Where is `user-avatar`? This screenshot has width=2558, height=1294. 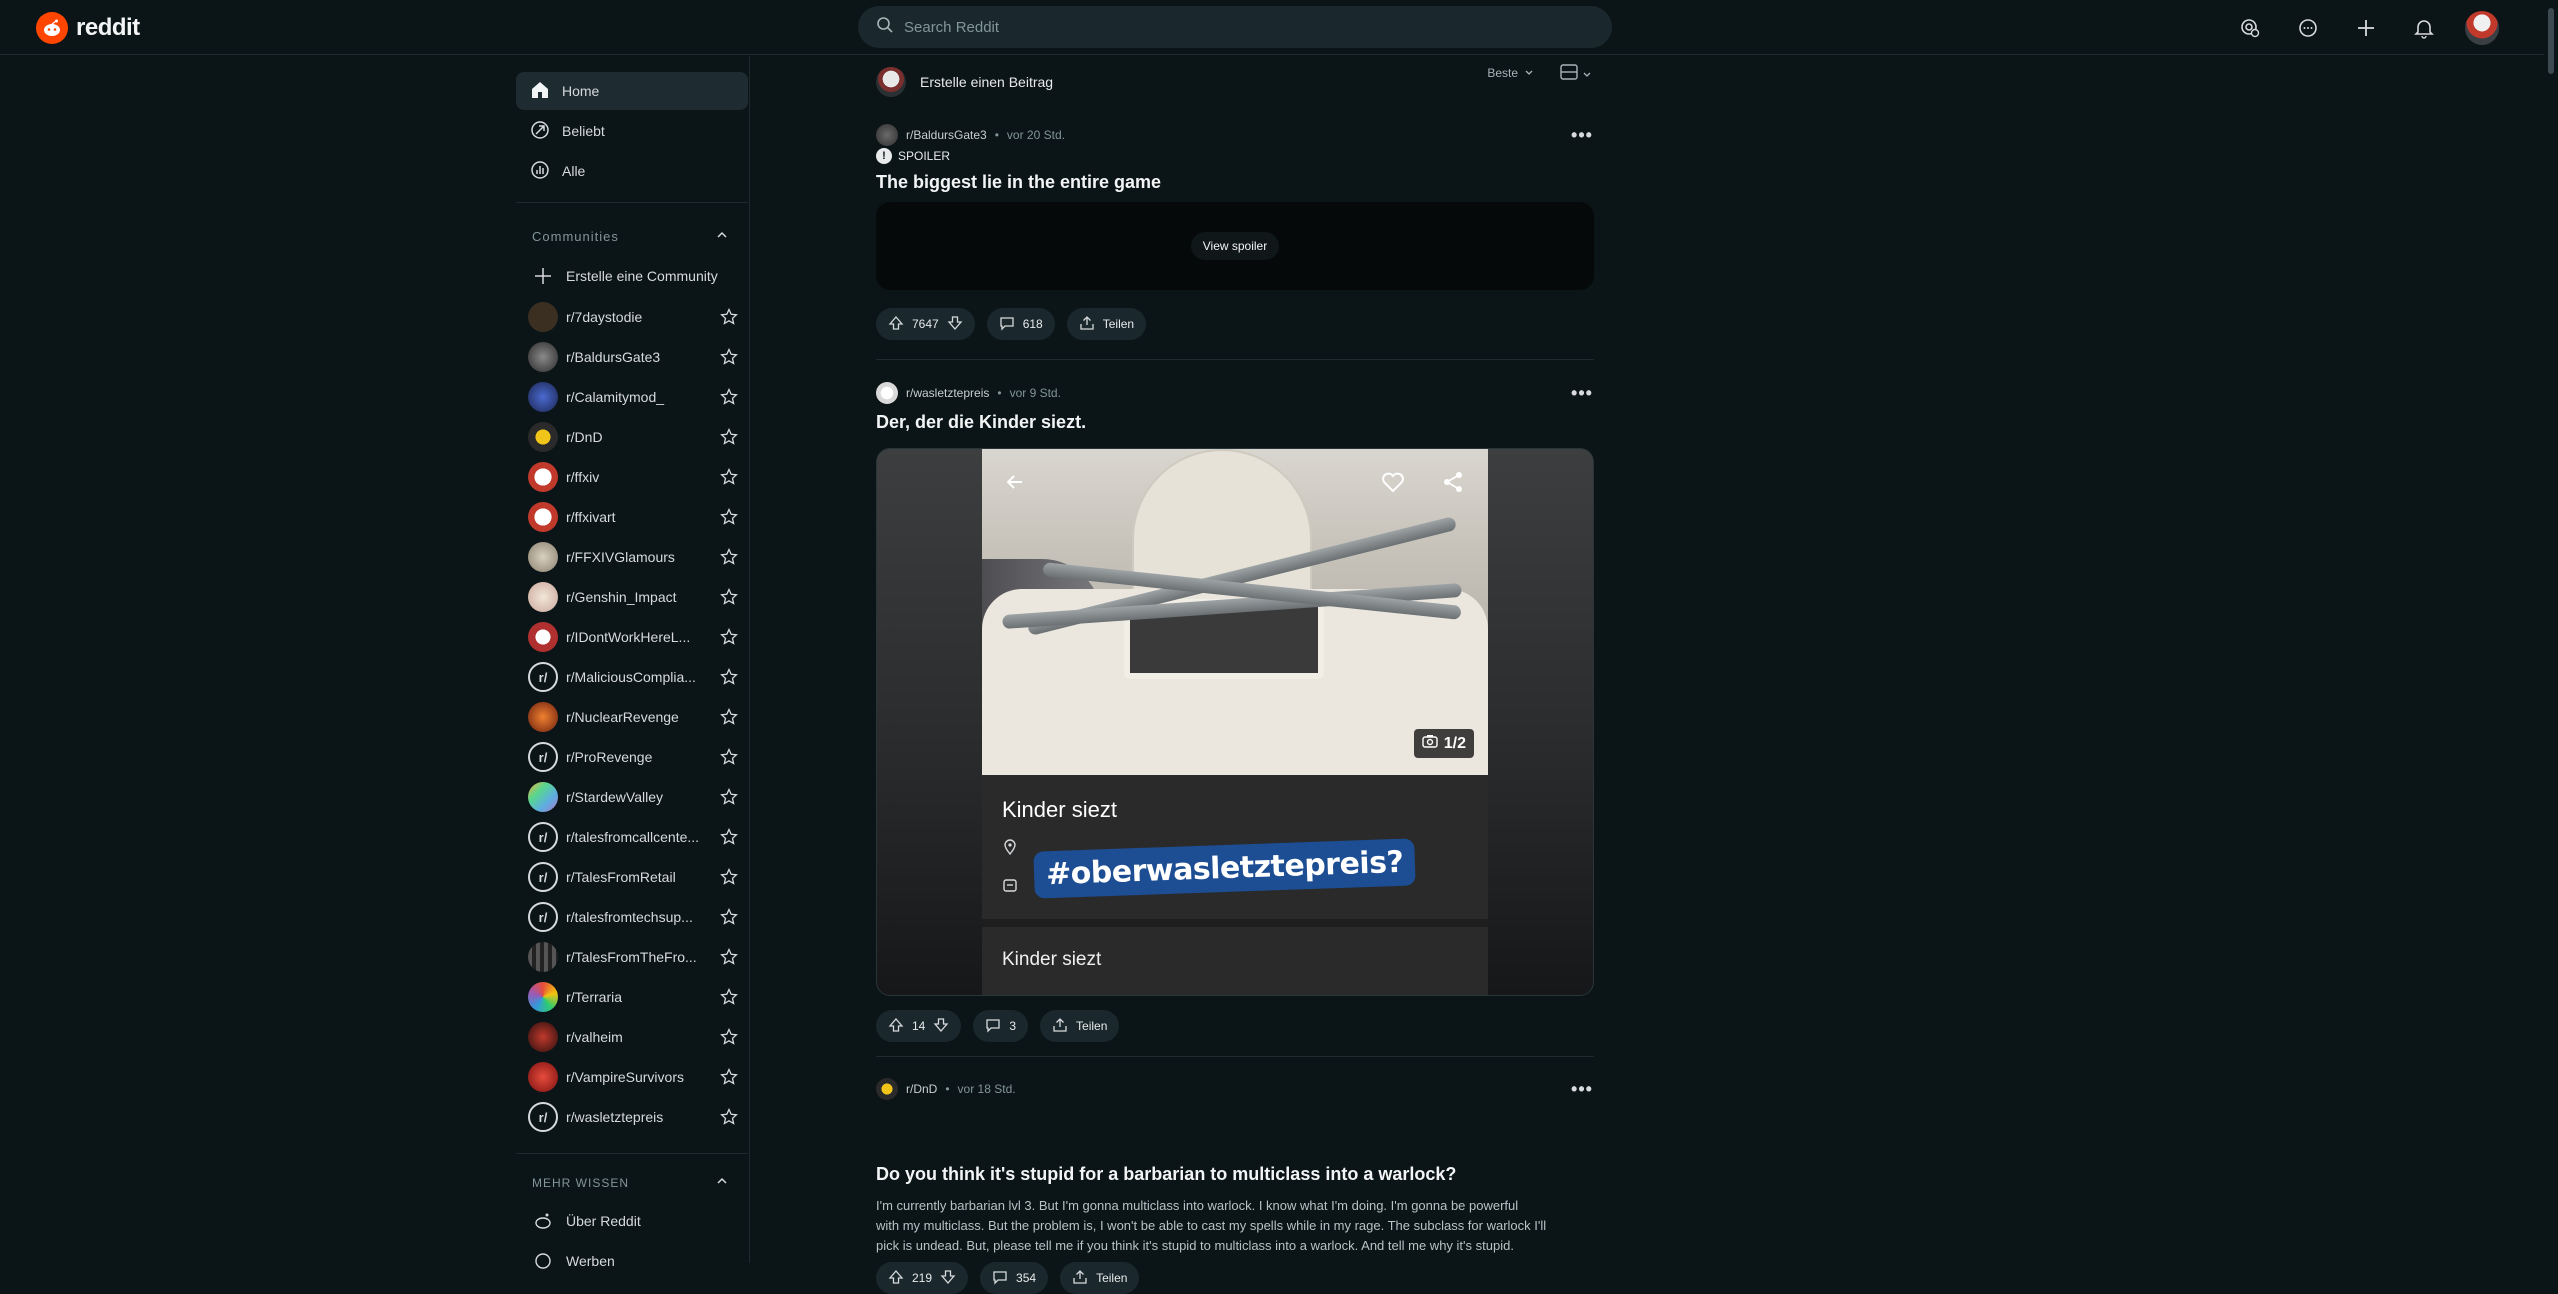 user-avatar is located at coordinates (2482, 28).